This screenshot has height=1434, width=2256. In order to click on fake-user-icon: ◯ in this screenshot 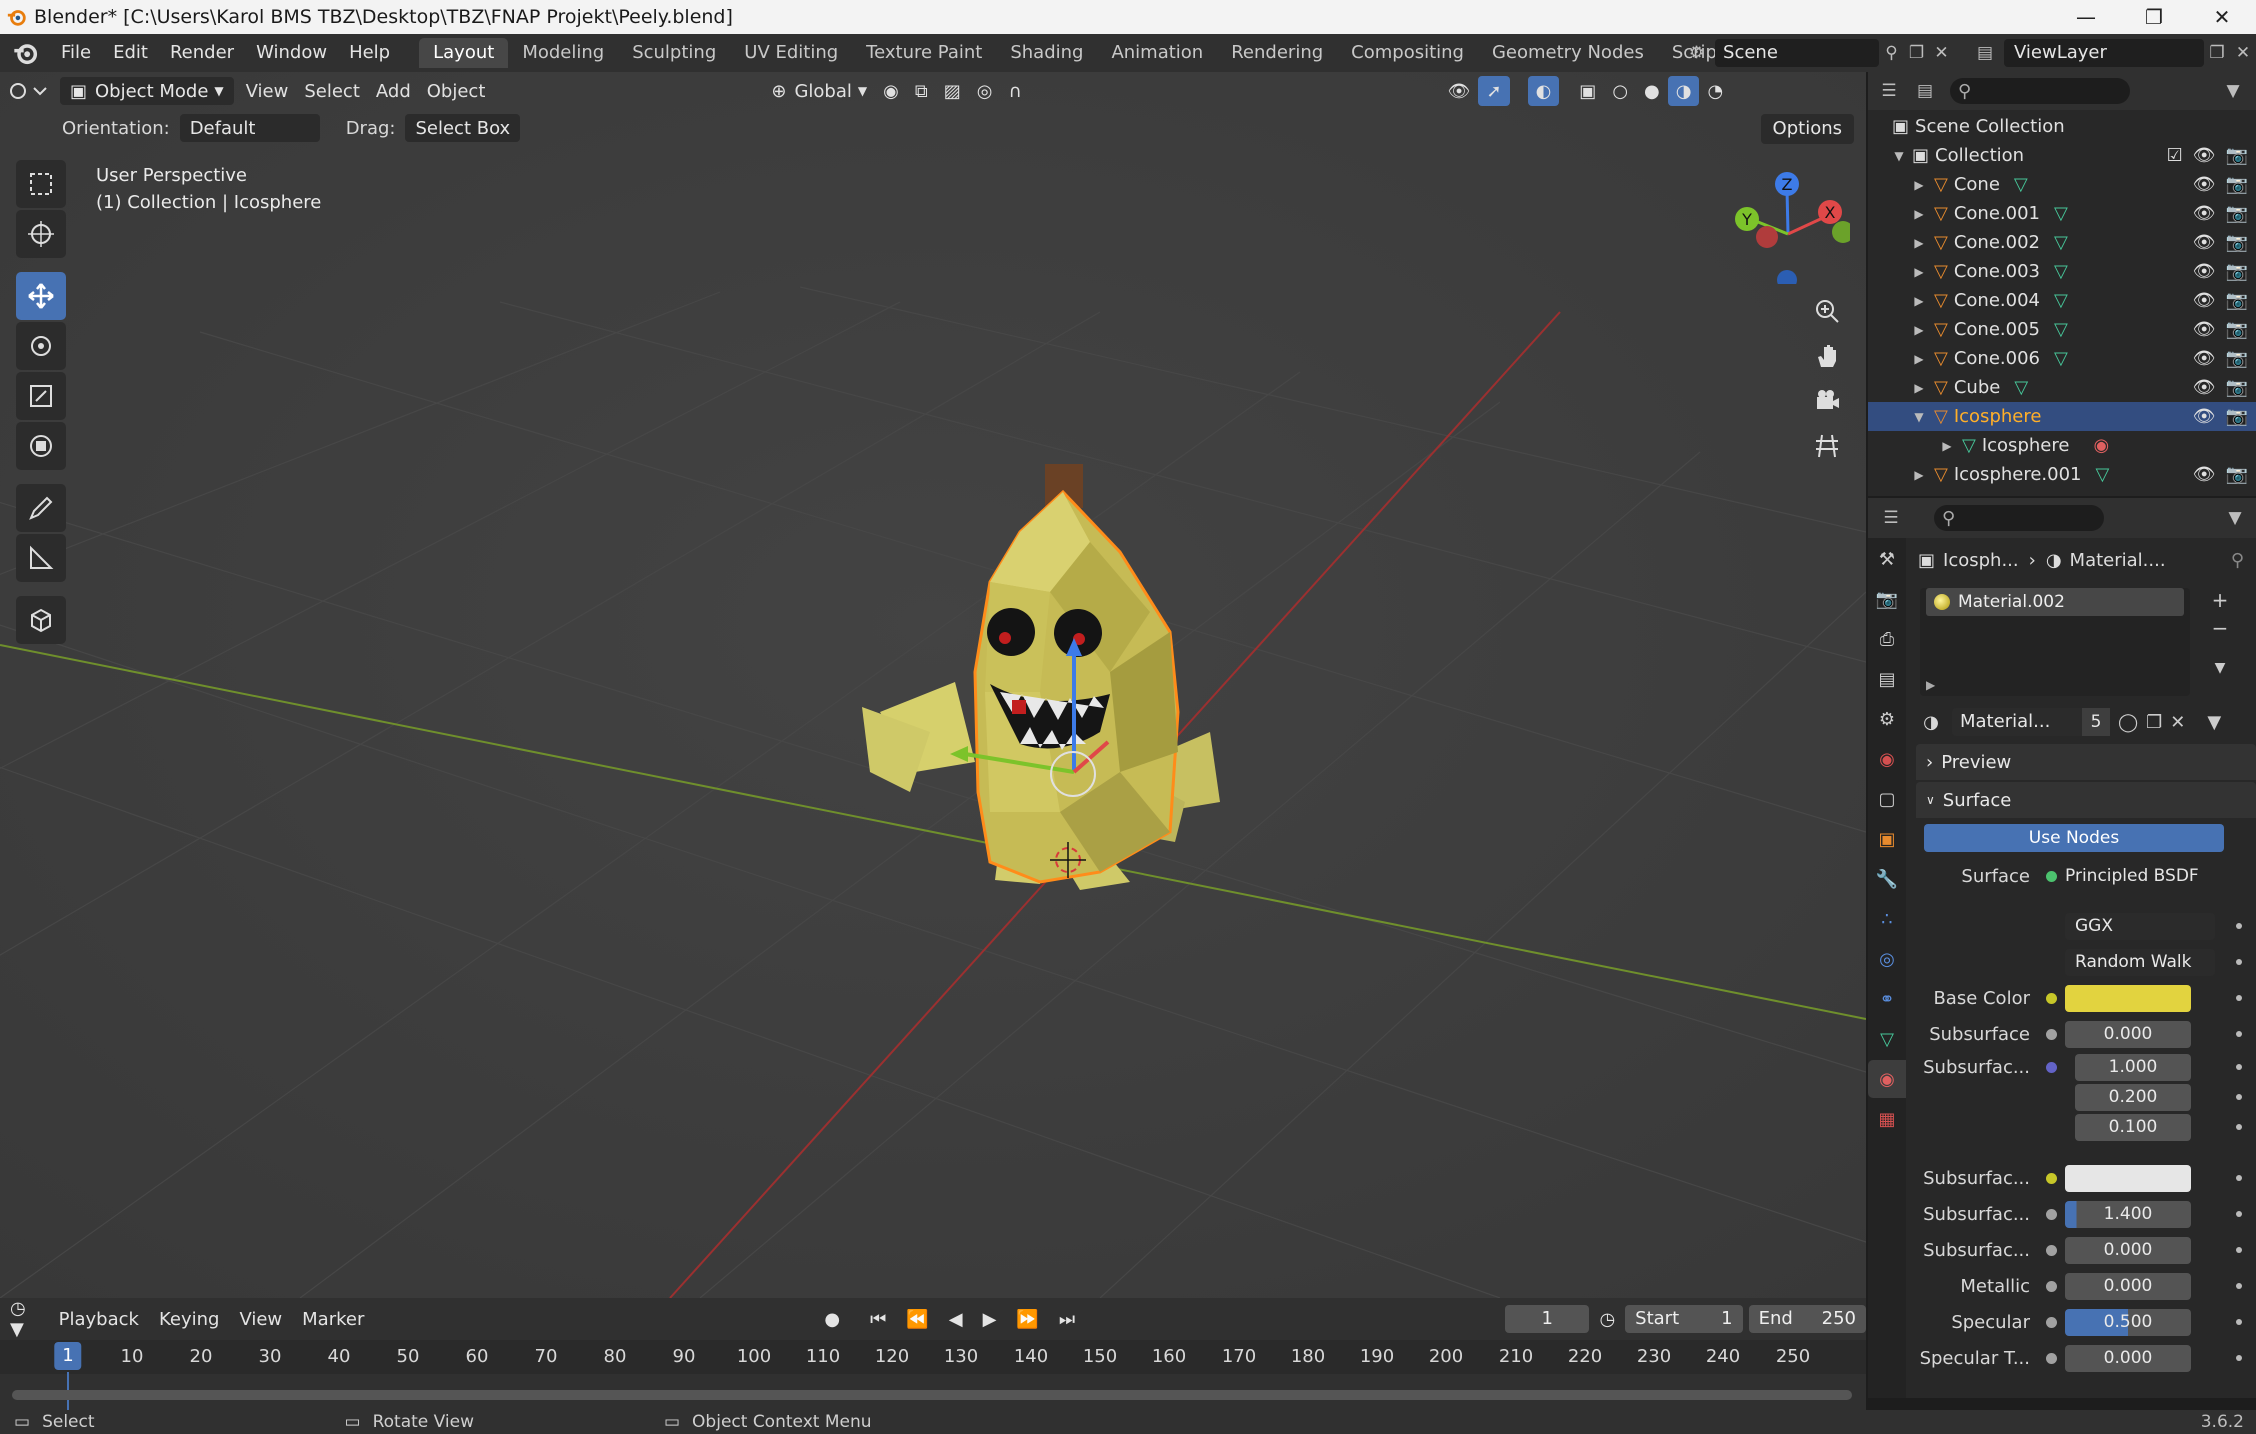, I will do `click(2128, 722)`.